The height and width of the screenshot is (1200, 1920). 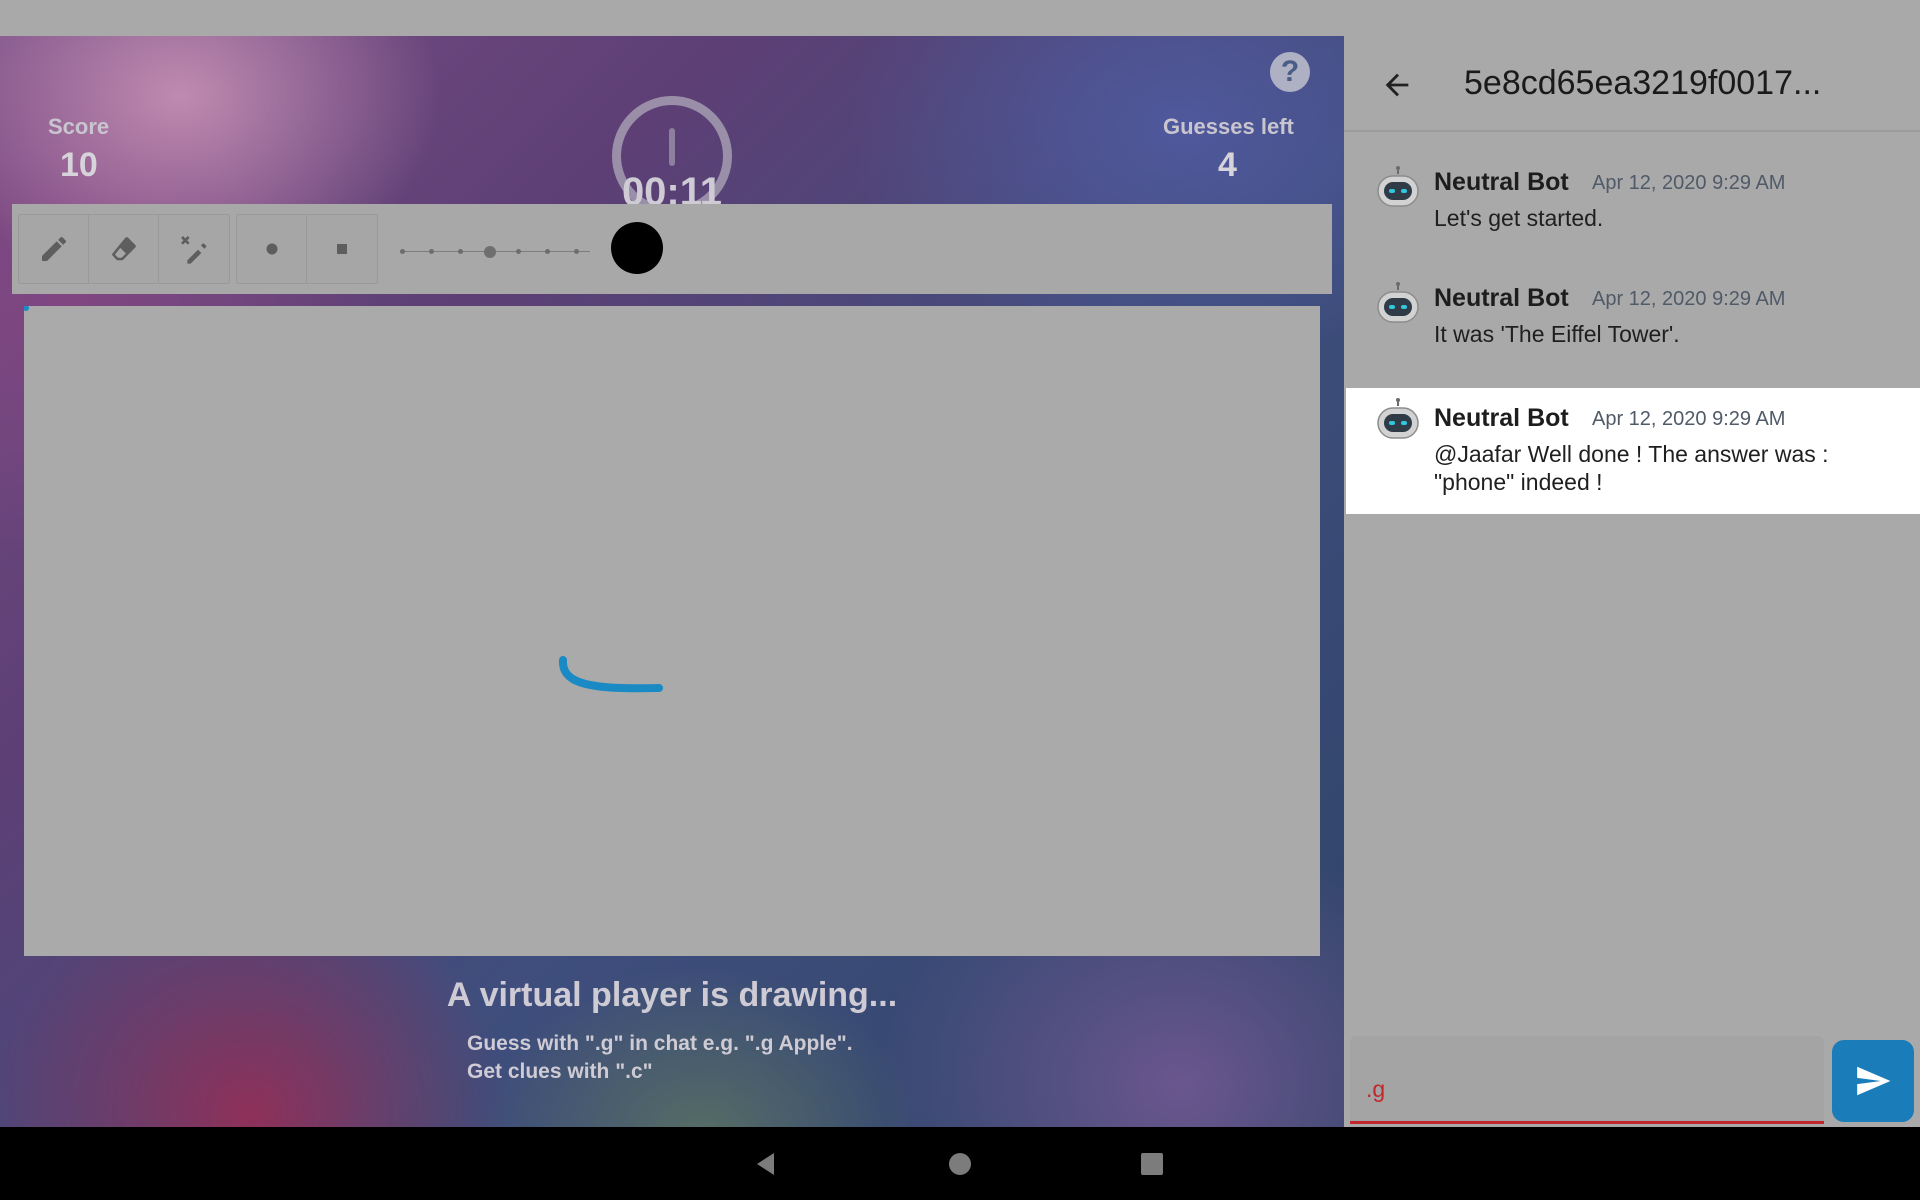 I want to click on square-tip-button, so click(x=342, y=249).